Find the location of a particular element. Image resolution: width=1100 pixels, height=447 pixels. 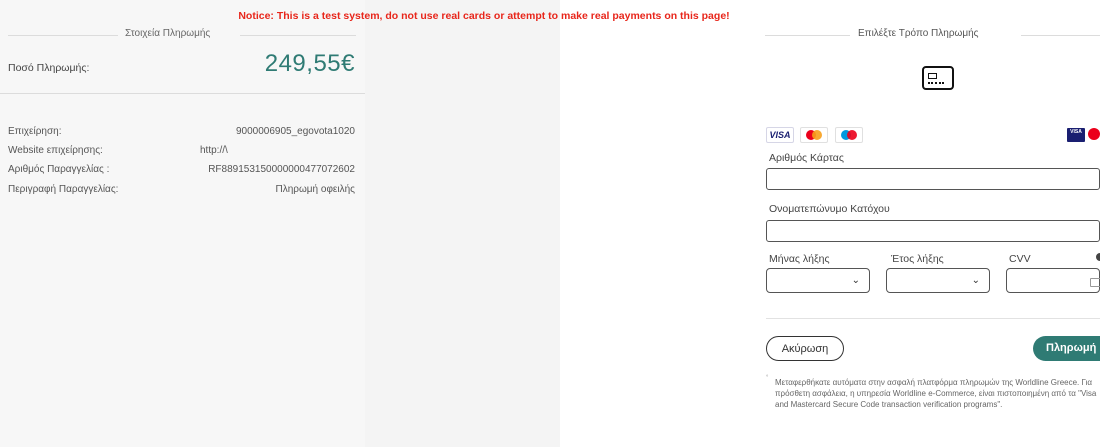

amount-value: 249,55€ is located at coordinates (309, 63).